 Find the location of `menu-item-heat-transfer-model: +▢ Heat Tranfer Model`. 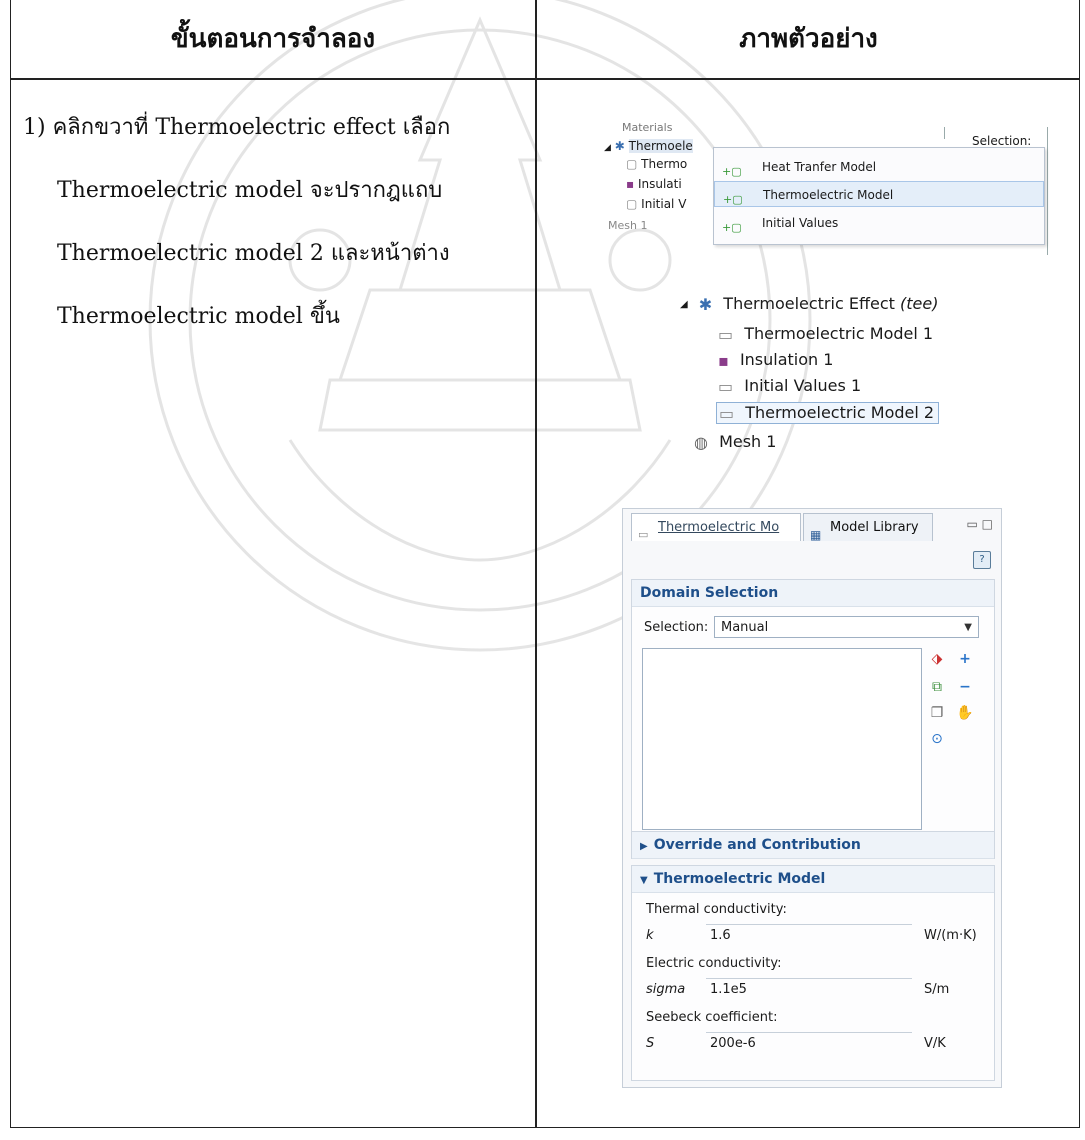

menu-item-heat-transfer-model: +▢ Heat Tranfer Model is located at coordinates (879, 167).